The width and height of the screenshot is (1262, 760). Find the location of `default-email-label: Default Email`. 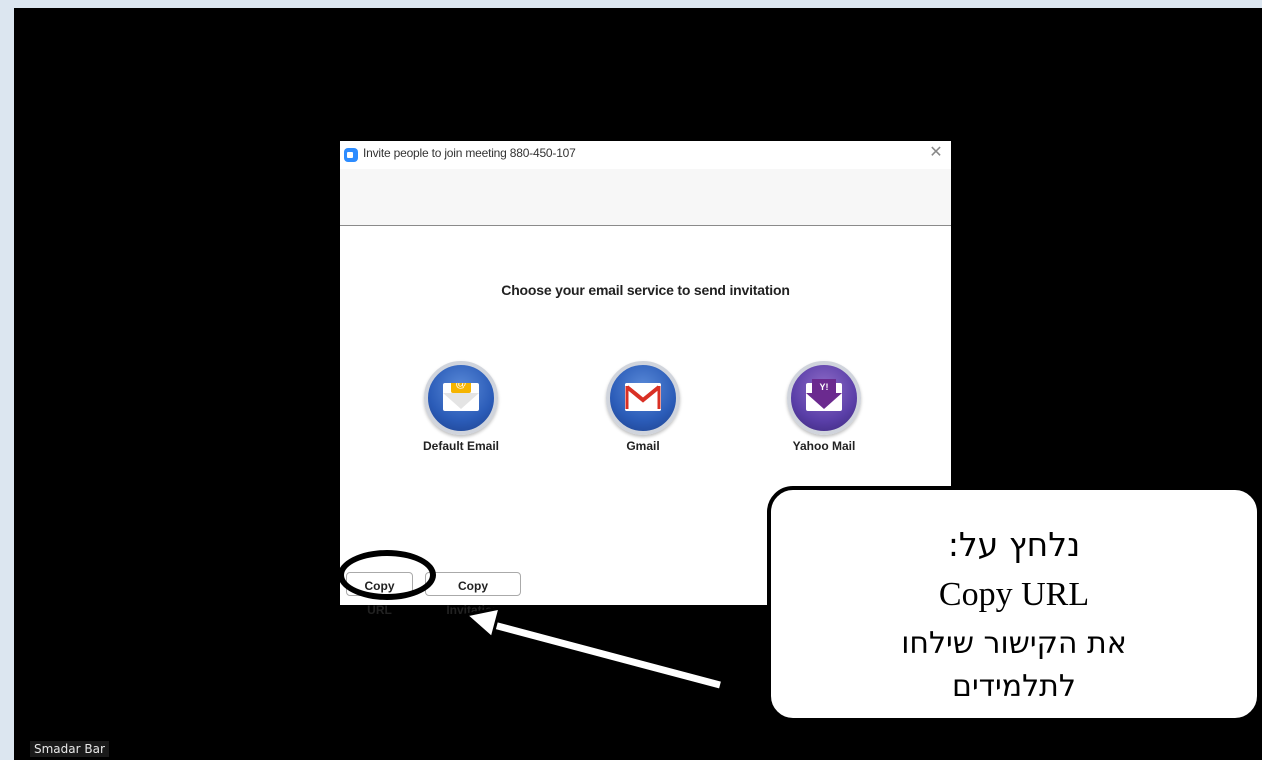

default-email-label: Default Email is located at coordinates (461, 446).